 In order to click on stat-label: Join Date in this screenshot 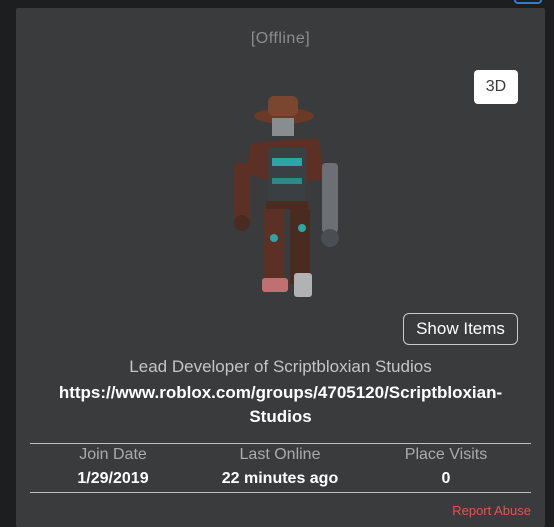, I will do `click(113, 454)`.